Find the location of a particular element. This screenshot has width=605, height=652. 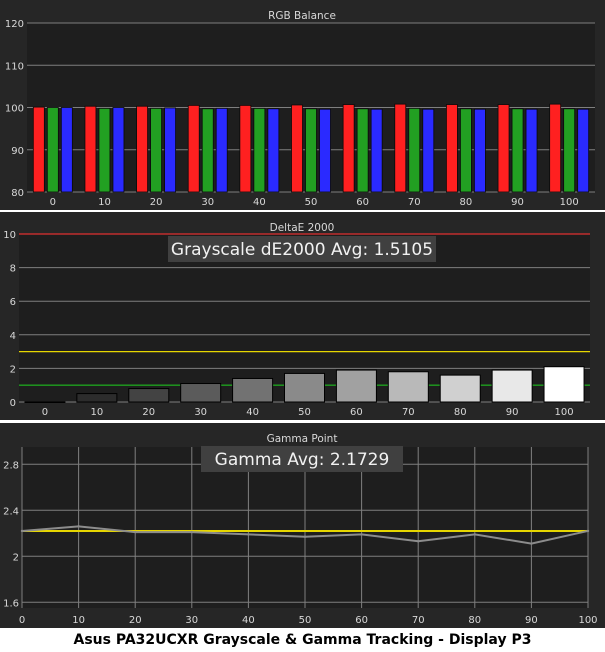

chart-title: Gamma Point is located at coordinates (302, 439).